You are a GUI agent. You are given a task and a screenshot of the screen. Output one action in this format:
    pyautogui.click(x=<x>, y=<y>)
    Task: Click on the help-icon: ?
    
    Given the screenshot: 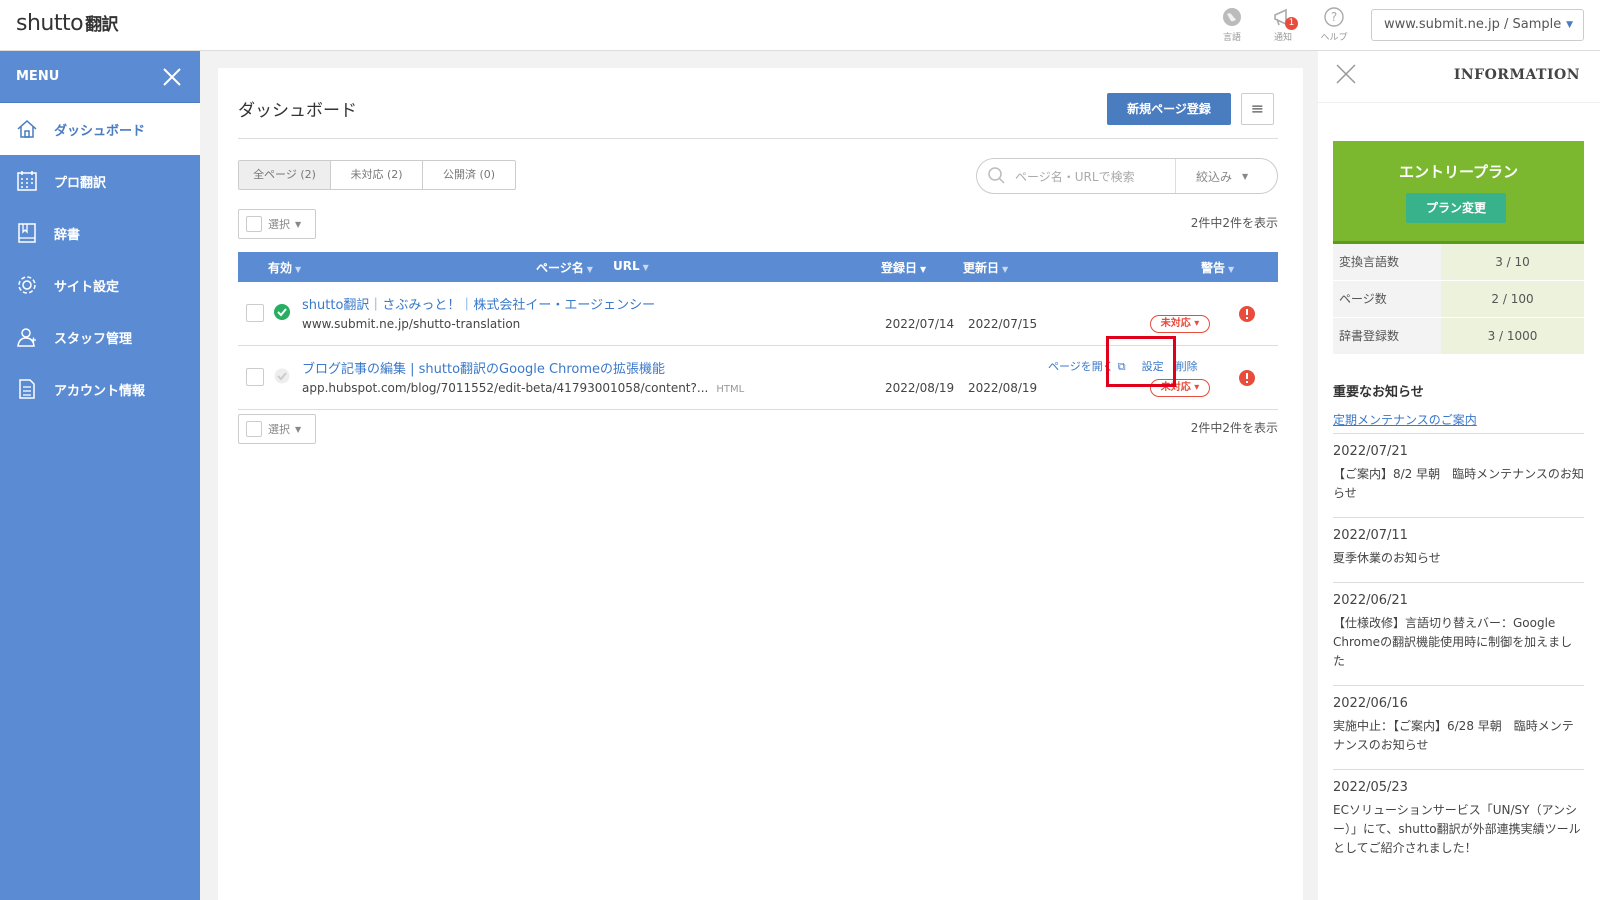 What is the action you would take?
    pyautogui.click(x=1334, y=17)
    